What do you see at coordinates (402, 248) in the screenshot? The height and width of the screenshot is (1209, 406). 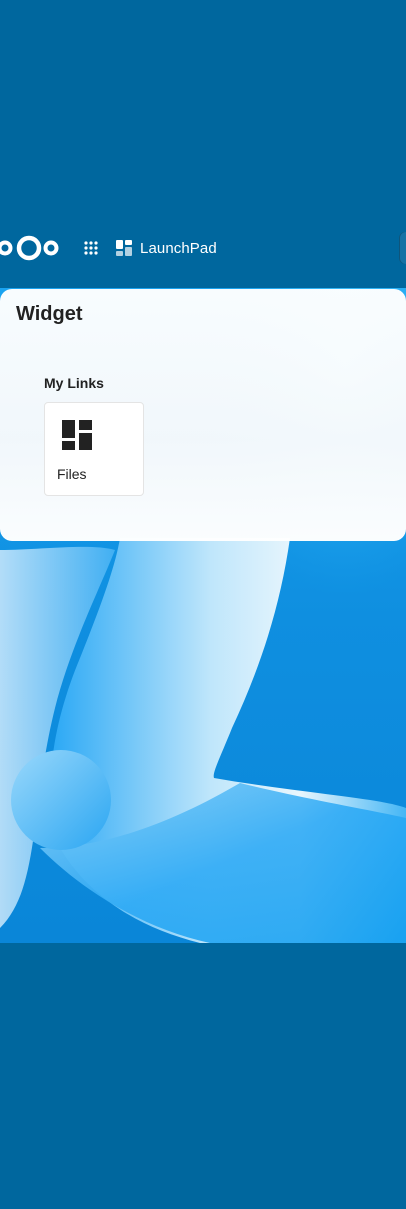 I see `header-right-button` at bounding box center [402, 248].